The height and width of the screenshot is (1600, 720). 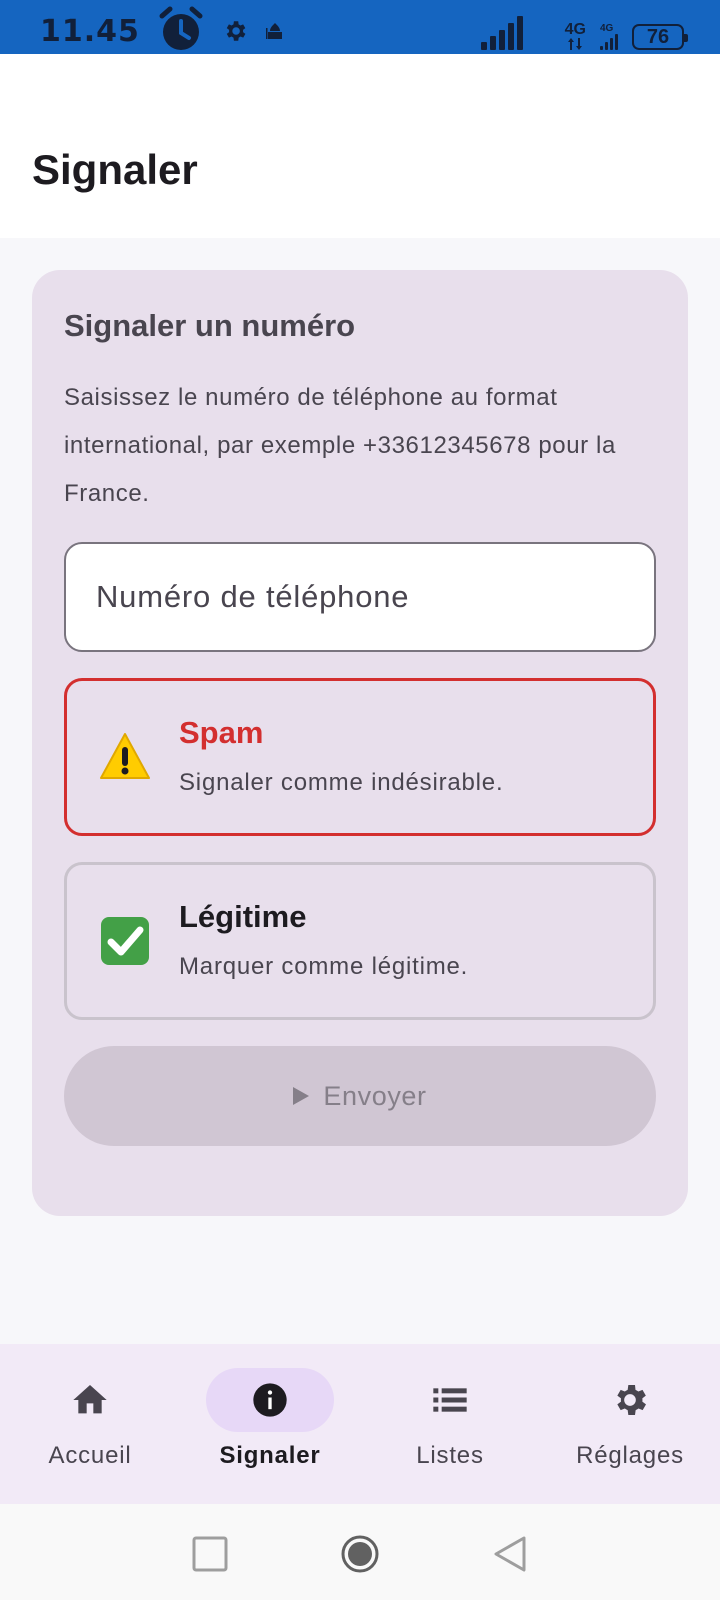 I want to click on status-right: 4G 4G 76, so click(x=584, y=33).